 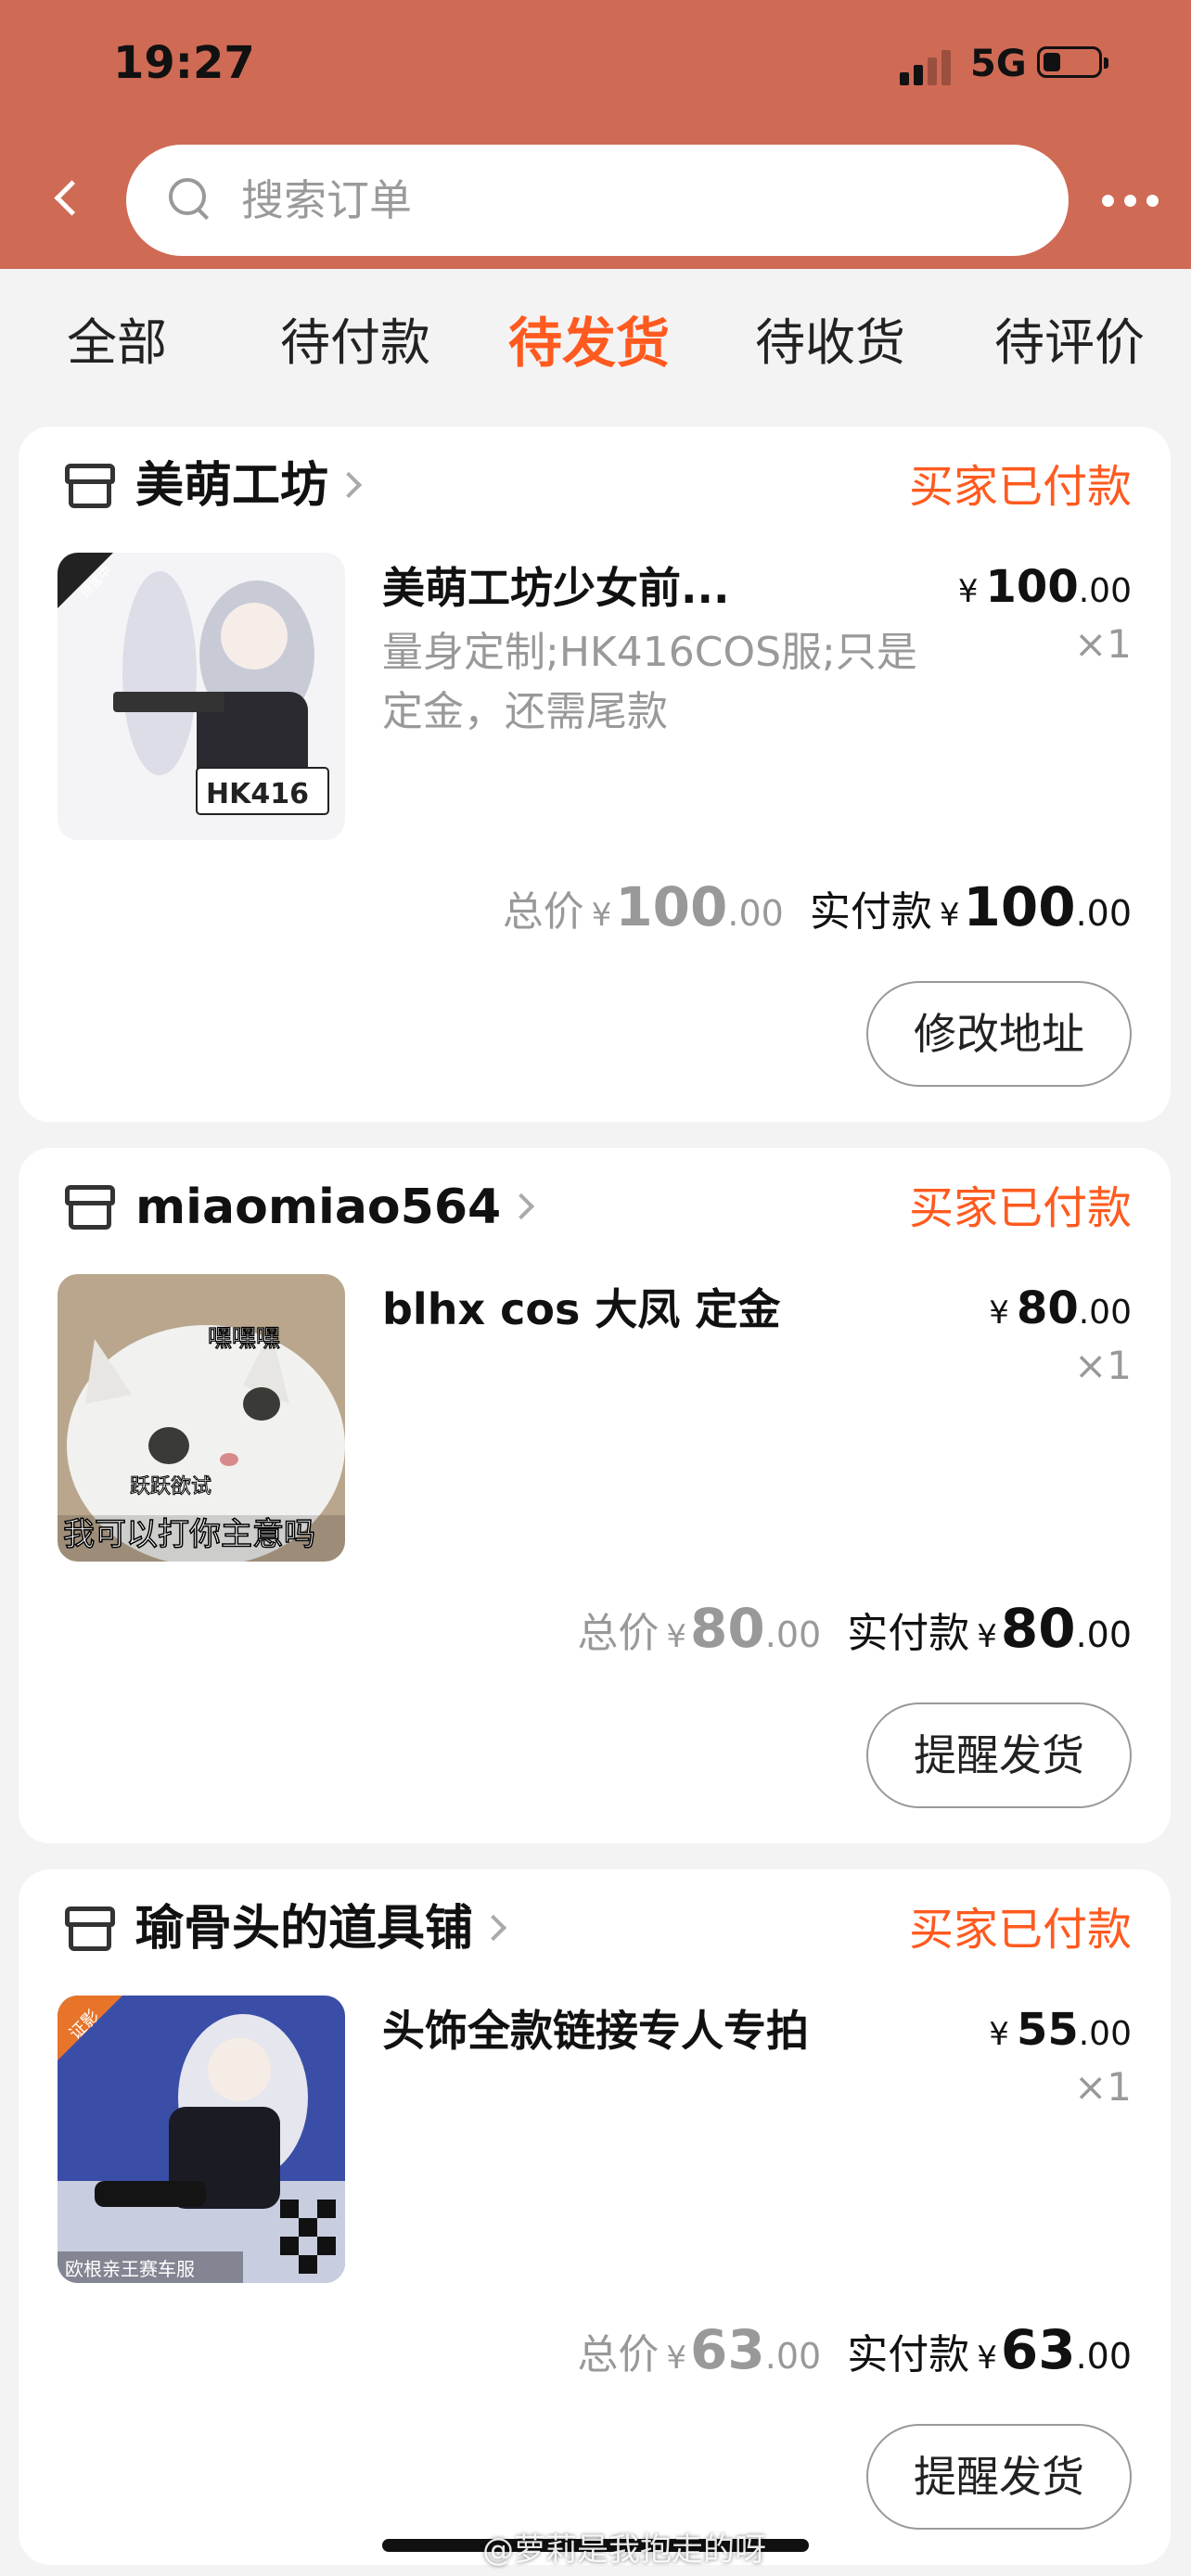 What do you see at coordinates (642, 1310) in the screenshot?
I see `product-title: blhx cos 大凤 定金` at bounding box center [642, 1310].